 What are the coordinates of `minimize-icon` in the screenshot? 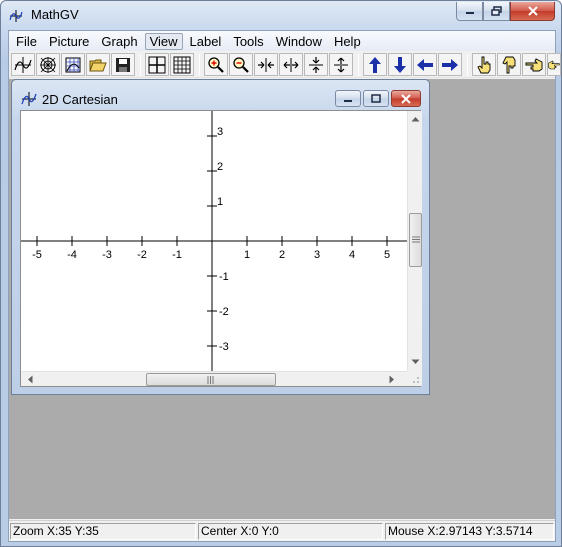 It's located at (348, 100).